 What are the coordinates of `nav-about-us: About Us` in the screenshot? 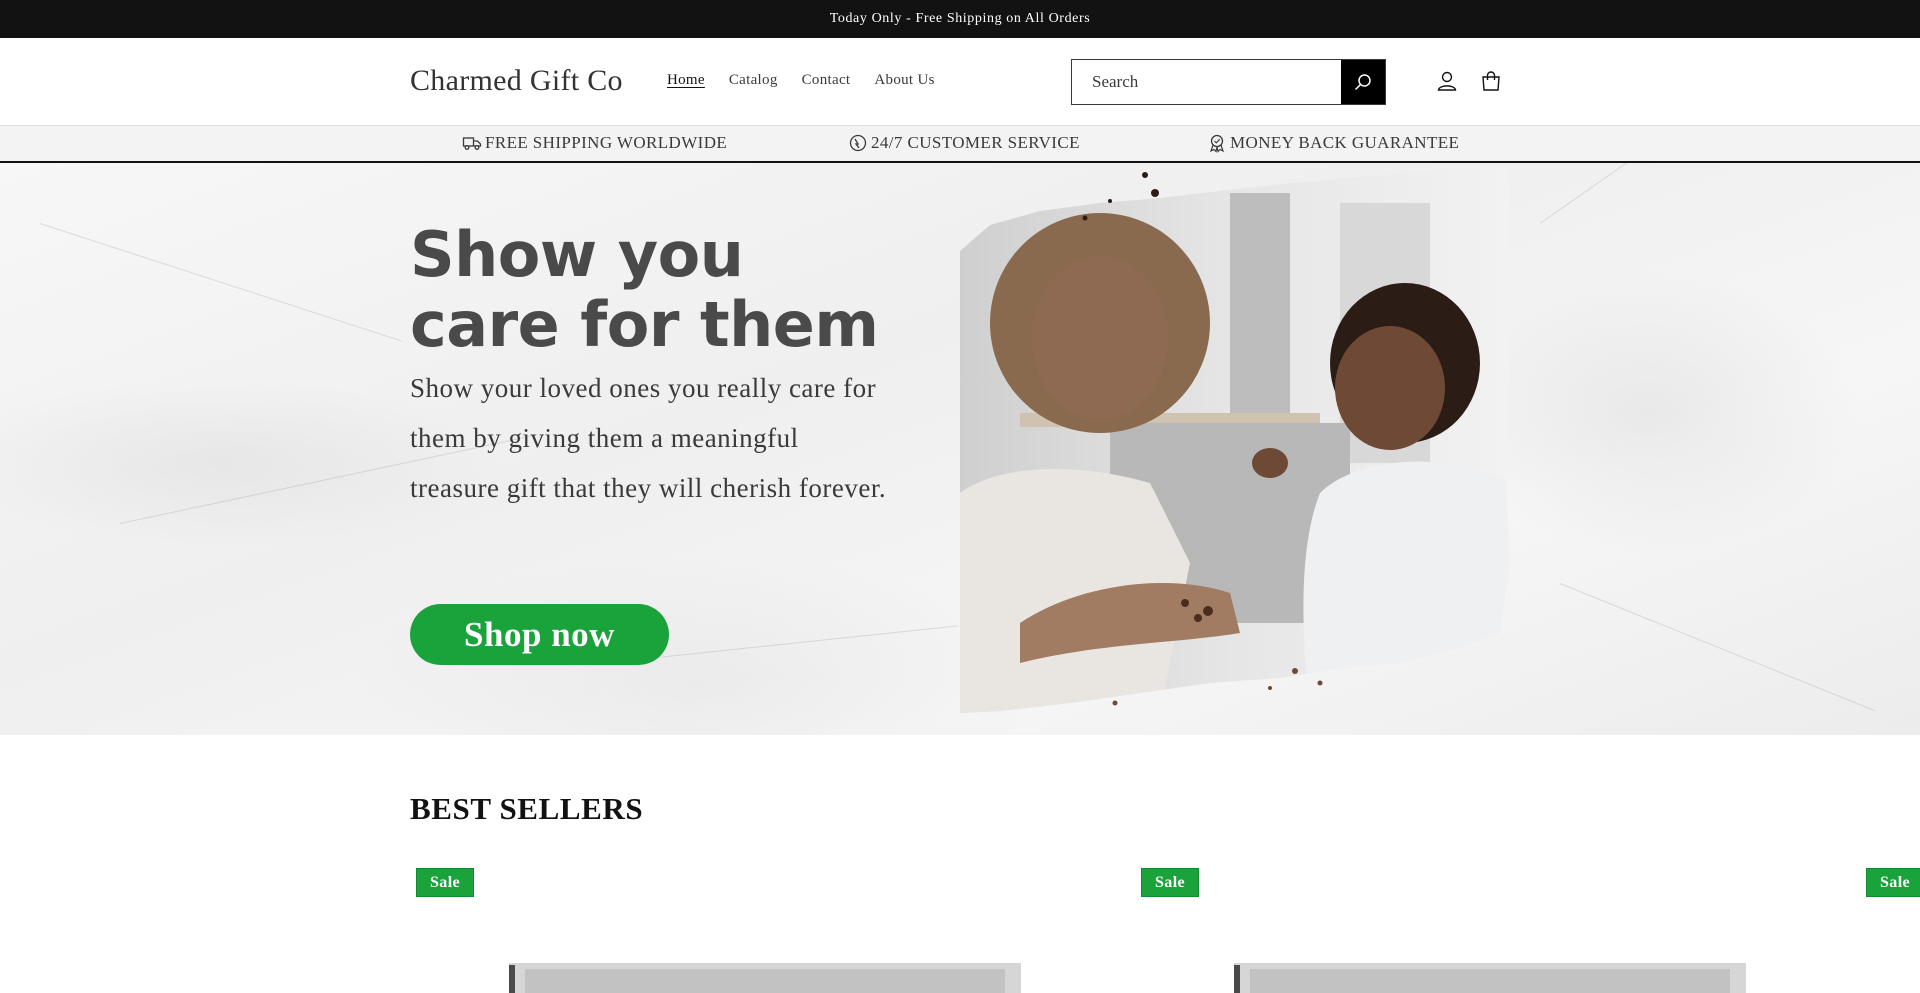 It's located at (904, 80).